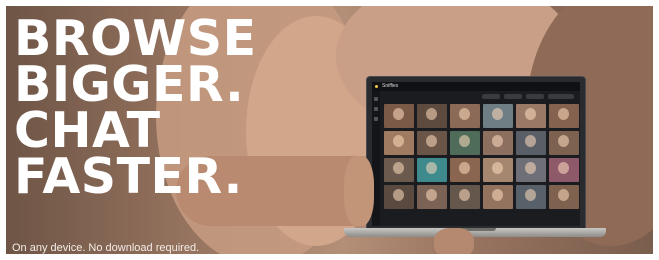 This screenshot has width=659, height=260. Describe the element at coordinates (475, 232) in the screenshot. I see `laptop-base` at that location.